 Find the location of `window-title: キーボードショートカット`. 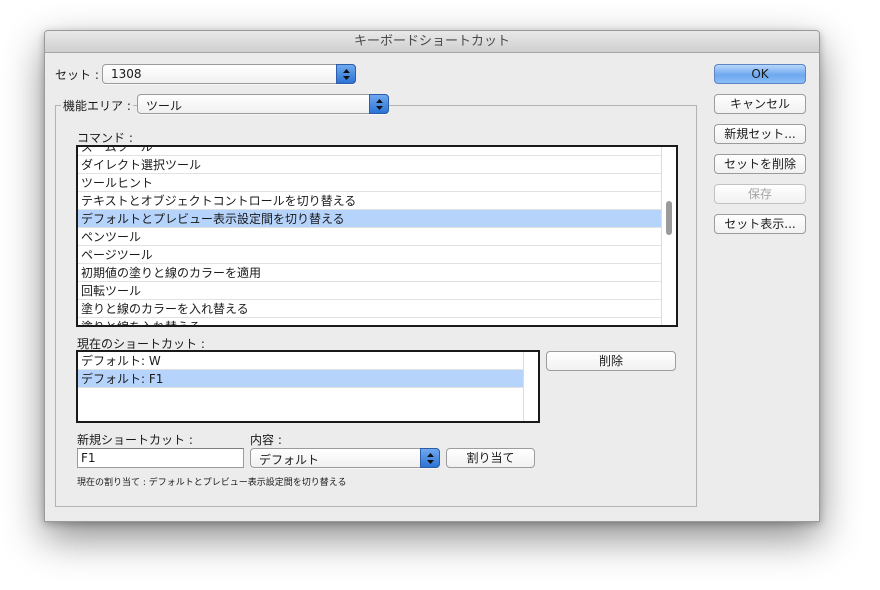

window-title: キーボードショートカット is located at coordinates (432, 42).